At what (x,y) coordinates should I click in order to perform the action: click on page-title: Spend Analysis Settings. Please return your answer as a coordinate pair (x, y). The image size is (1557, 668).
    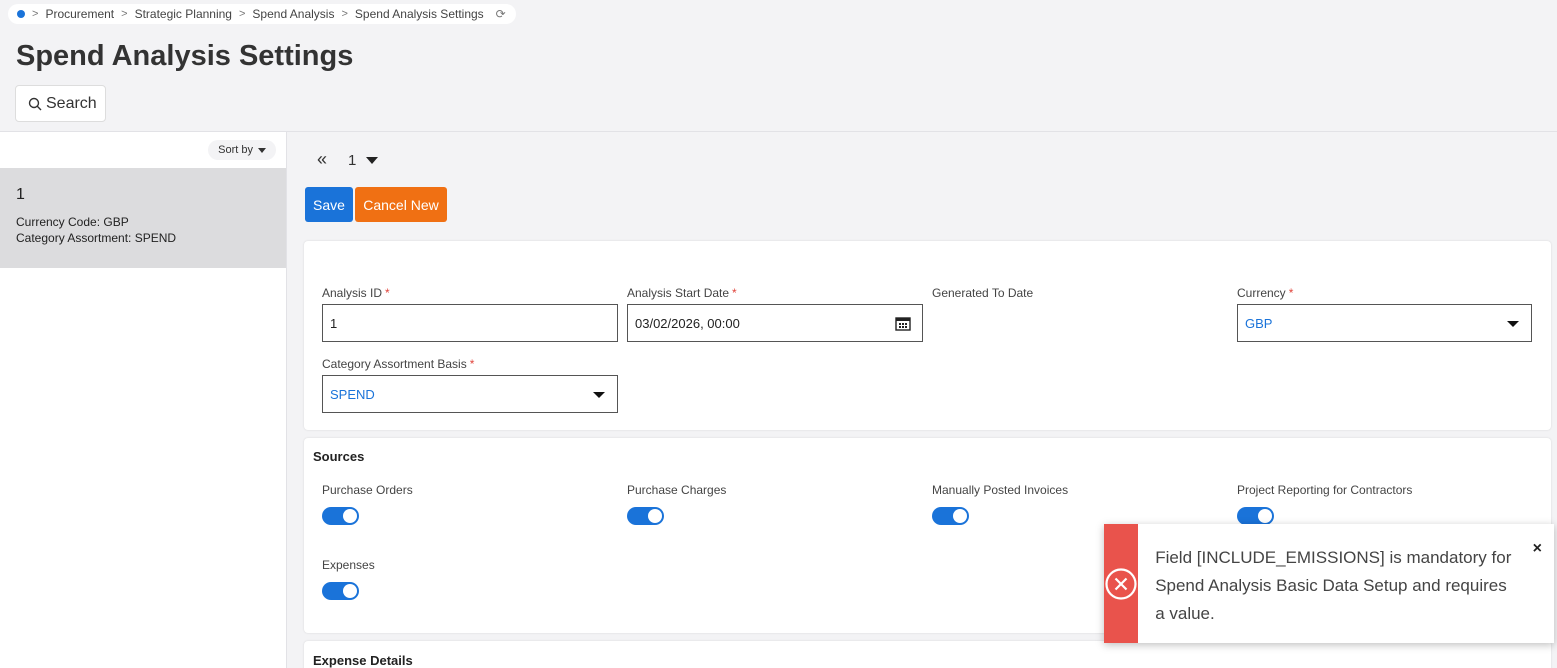
    Looking at the image, I should click on (185, 56).